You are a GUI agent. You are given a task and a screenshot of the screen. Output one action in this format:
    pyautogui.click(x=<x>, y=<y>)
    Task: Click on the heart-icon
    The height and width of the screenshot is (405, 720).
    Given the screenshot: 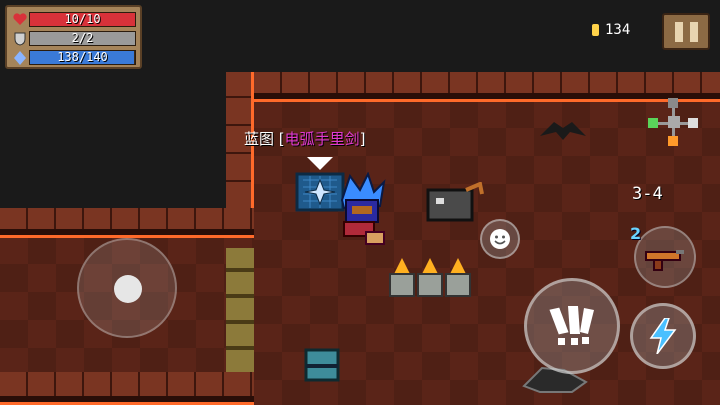 What is the action you would take?
    pyautogui.click(x=20, y=20)
    